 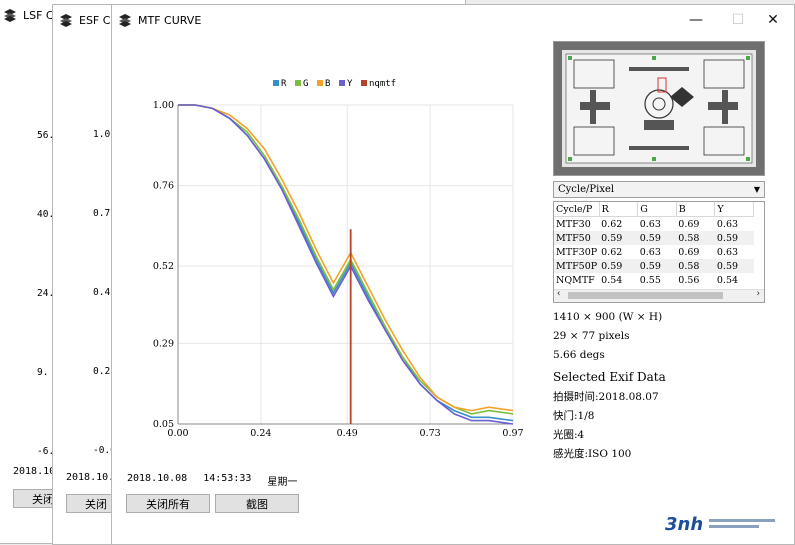 I want to click on y-tick-label: 0.29, so click(x=163, y=343).